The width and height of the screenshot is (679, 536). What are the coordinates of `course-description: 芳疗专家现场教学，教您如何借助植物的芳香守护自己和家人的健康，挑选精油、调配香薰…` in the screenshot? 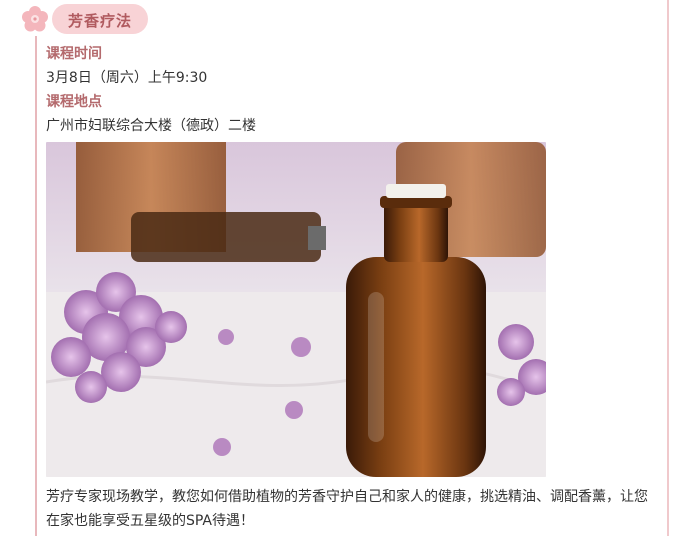 It's located at (347, 509).